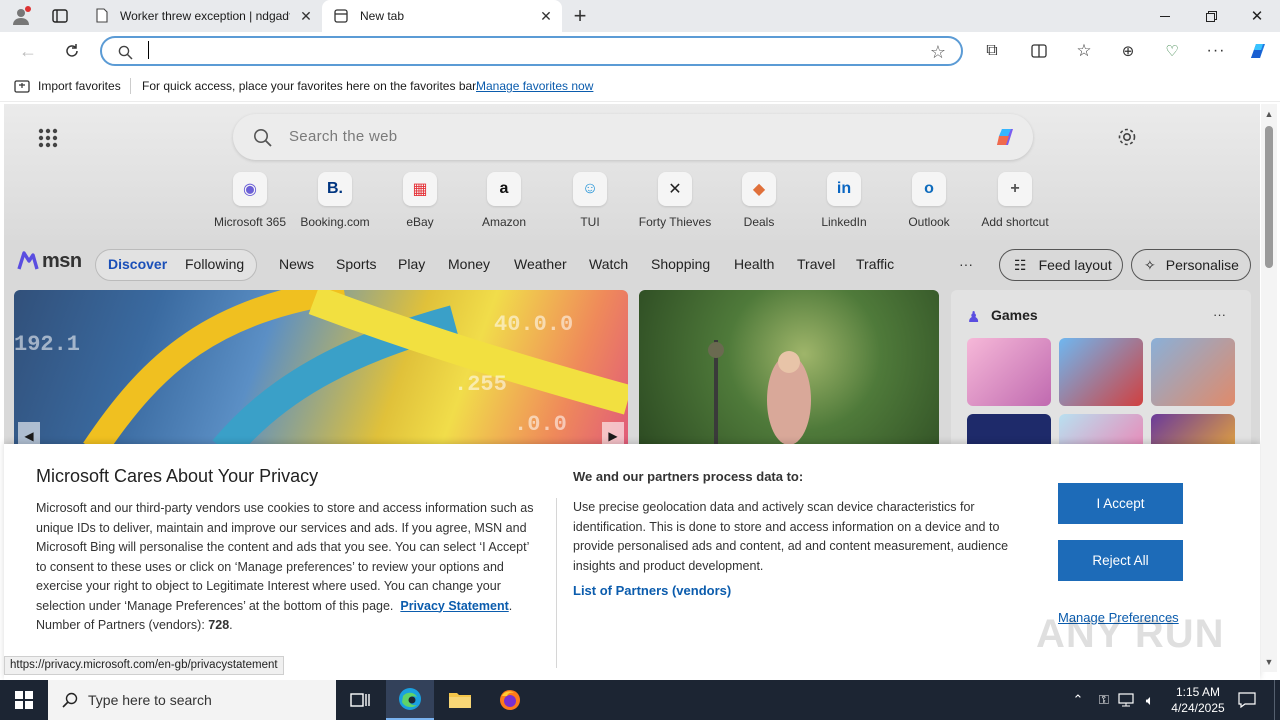 The image size is (1280, 720). Describe the element at coordinates (442, 16) in the screenshot. I see `tab-new-tab: New tab ✕` at that location.